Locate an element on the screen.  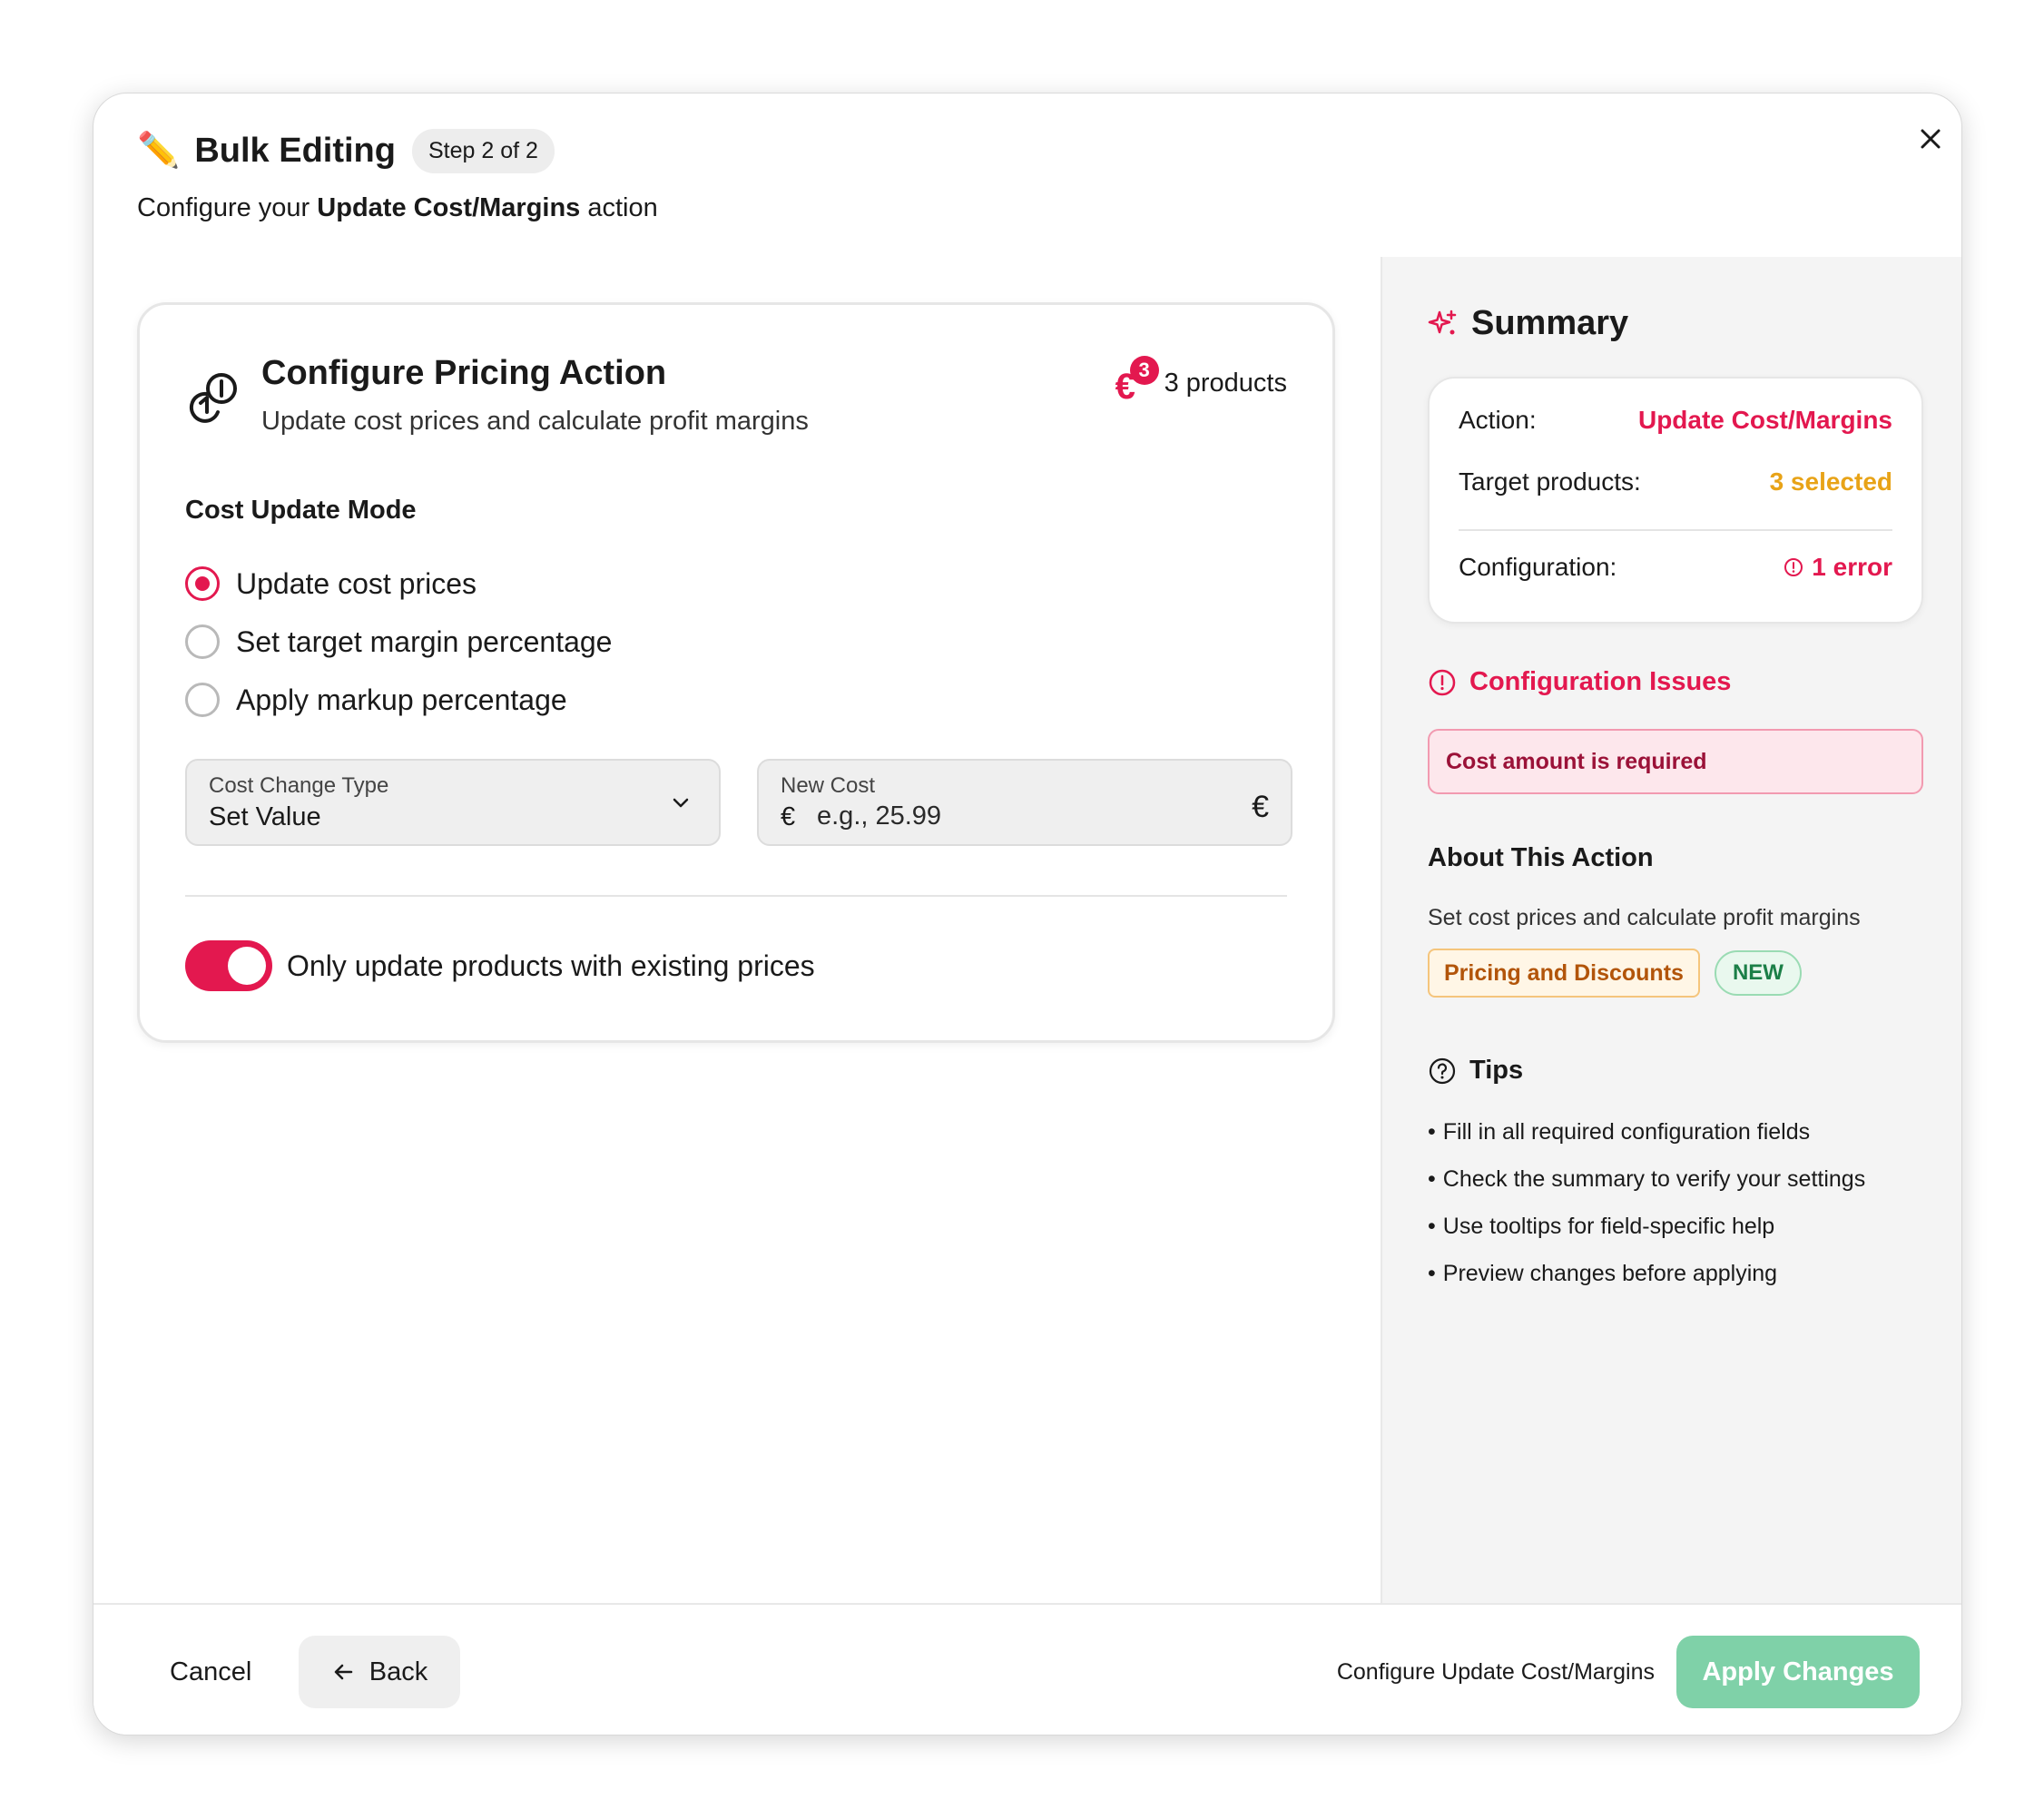
summary-target-row: Target products: 3 selected is located at coordinates (1675, 482).